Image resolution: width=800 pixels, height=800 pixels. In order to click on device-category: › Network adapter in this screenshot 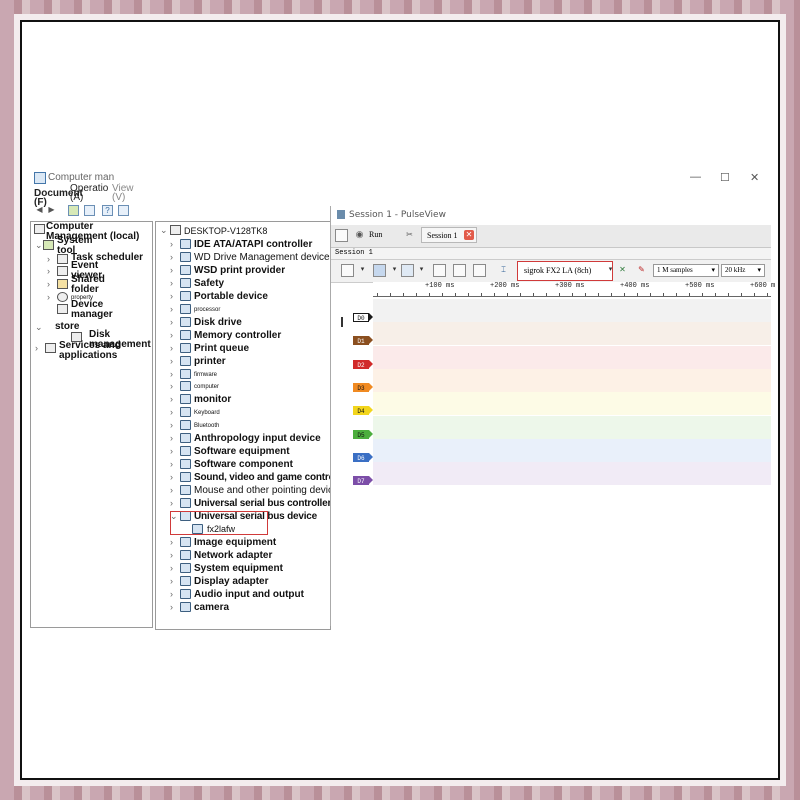, I will do `click(260, 555)`.